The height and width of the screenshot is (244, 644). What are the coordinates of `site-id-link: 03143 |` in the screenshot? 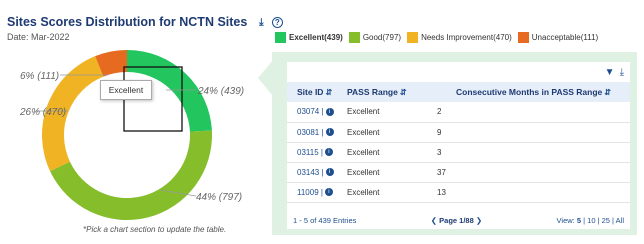 It's located at (310, 172).